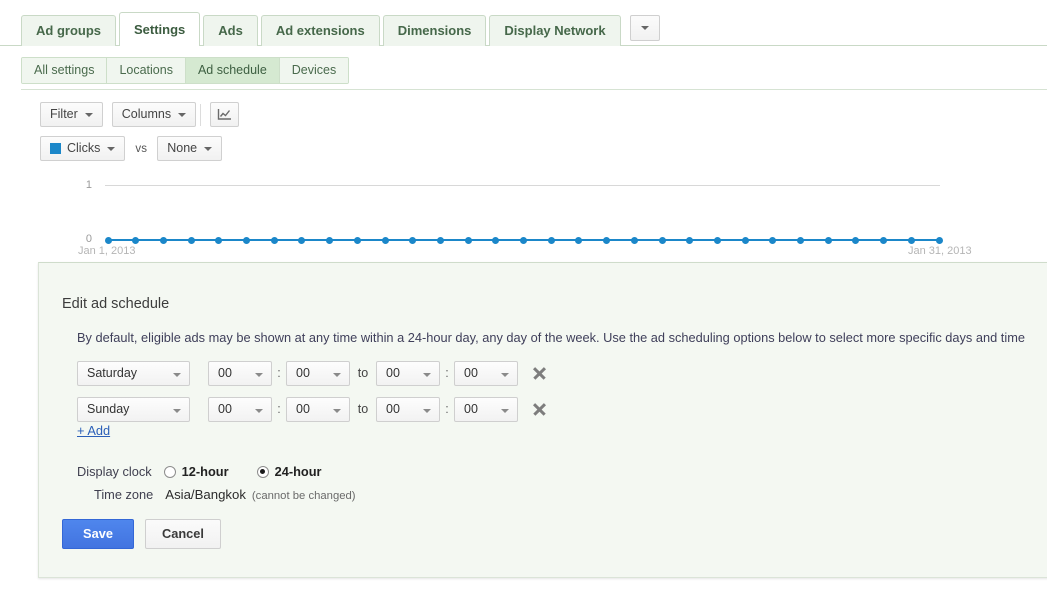  Describe the element at coordinates (98, 534) in the screenshot. I see `save-button: Save` at that location.